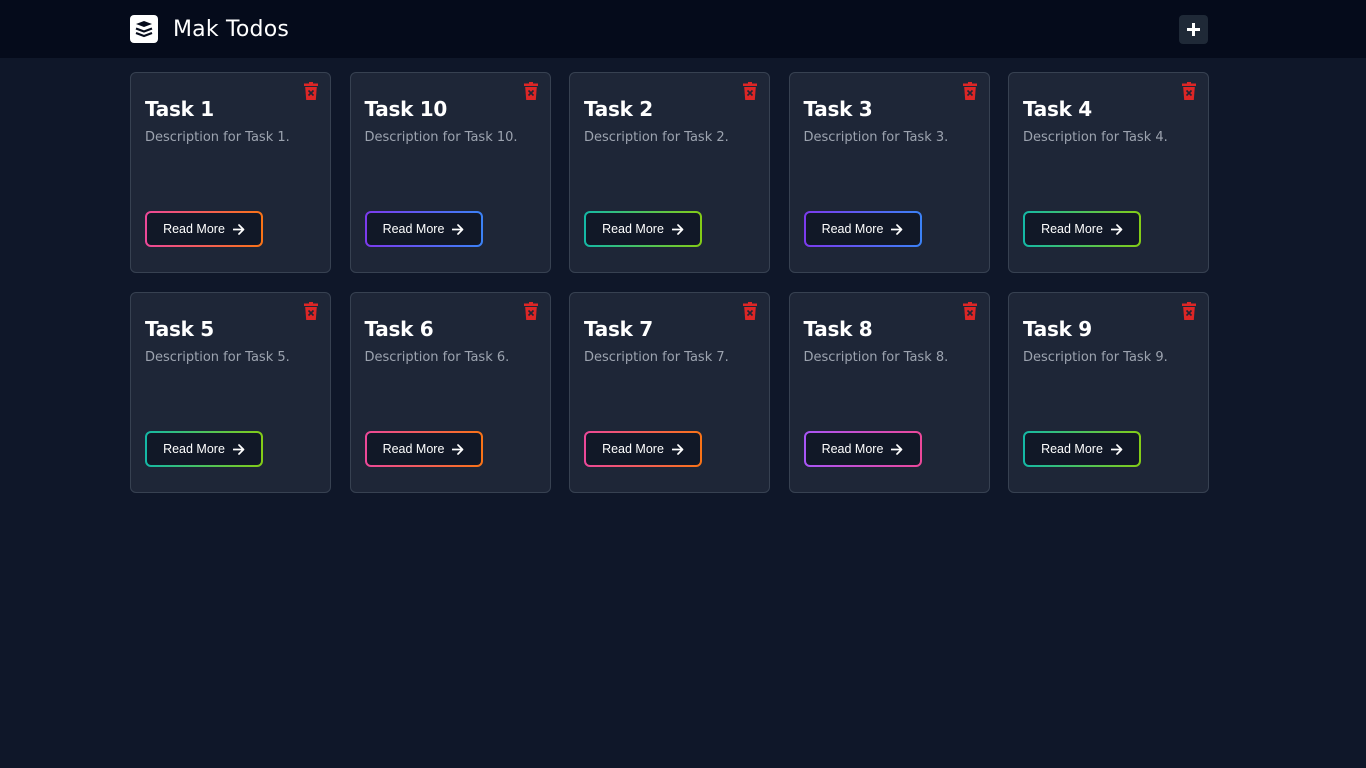 The height and width of the screenshot is (768, 1366). I want to click on brand: Mak Todos, so click(209, 29).